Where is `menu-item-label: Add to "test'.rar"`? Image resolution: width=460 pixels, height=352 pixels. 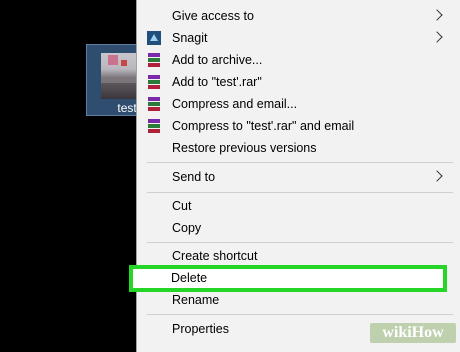 menu-item-label: Add to "test'.rar" is located at coordinates (217, 82).